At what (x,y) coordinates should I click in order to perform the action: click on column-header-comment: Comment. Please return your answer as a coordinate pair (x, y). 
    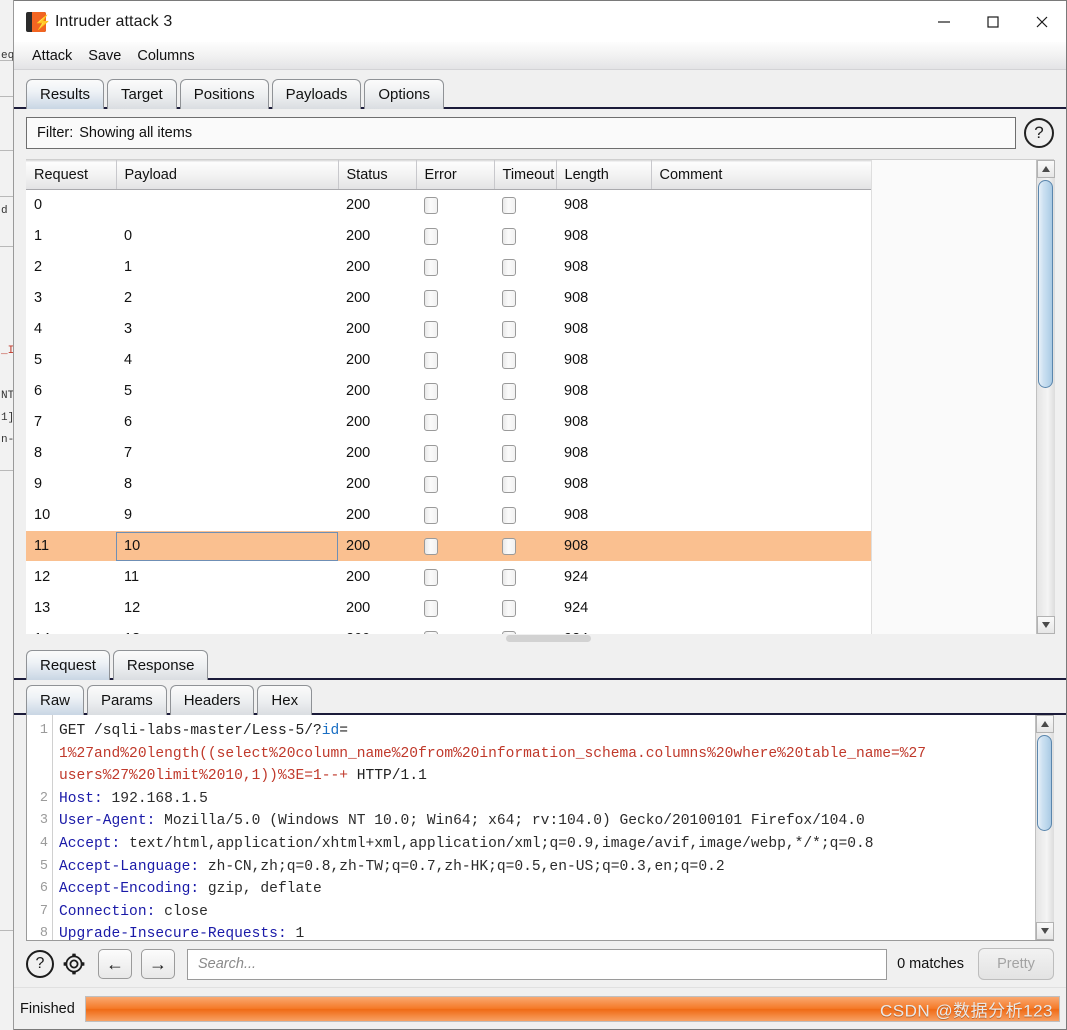
    Looking at the image, I should click on (761, 175).